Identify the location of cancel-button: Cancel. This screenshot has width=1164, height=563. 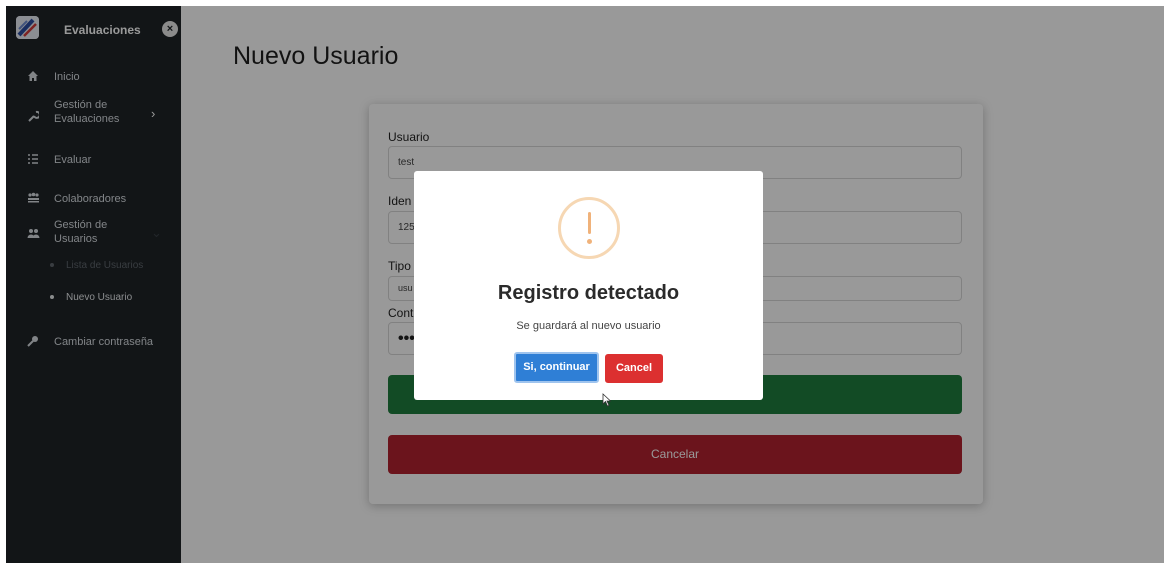
(634, 368).